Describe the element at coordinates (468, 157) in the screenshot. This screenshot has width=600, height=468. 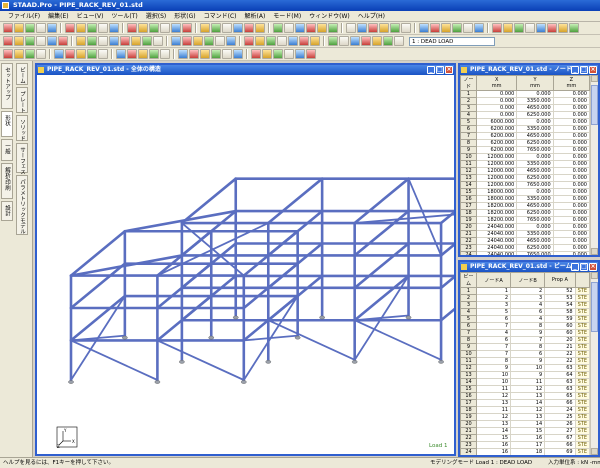
I see `node-id-cell: 10` at that location.